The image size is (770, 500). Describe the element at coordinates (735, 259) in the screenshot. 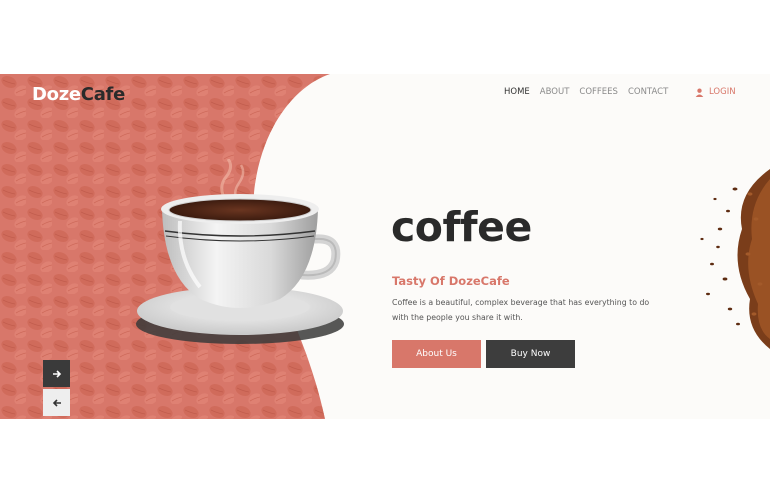

I see `coffee-beans-pile-image` at that location.